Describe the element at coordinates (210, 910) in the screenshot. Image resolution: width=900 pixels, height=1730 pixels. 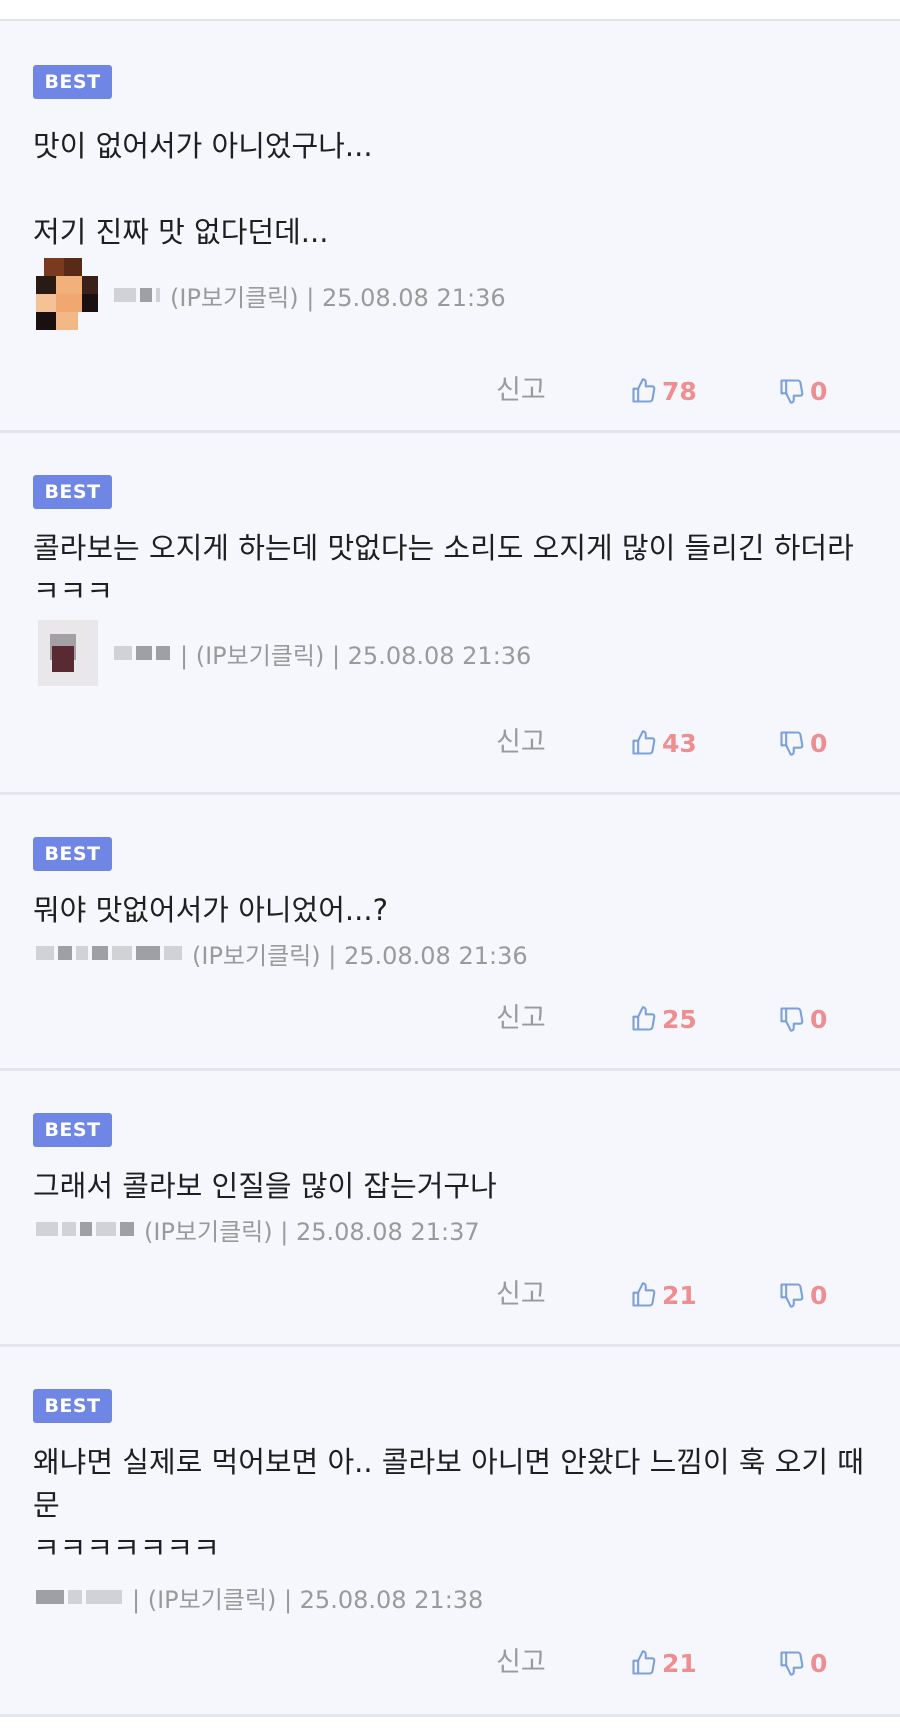
I see `comment-text: 뭐야 맛없어서가 아니었어...?` at that location.